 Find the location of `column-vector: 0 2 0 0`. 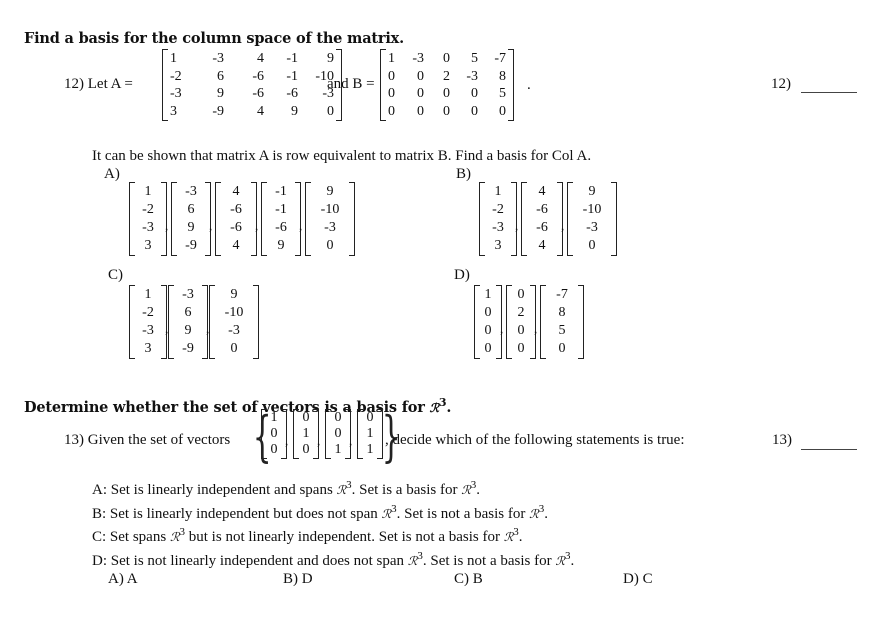

column-vector: 0 2 0 0 is located at coordinates (521, 322).